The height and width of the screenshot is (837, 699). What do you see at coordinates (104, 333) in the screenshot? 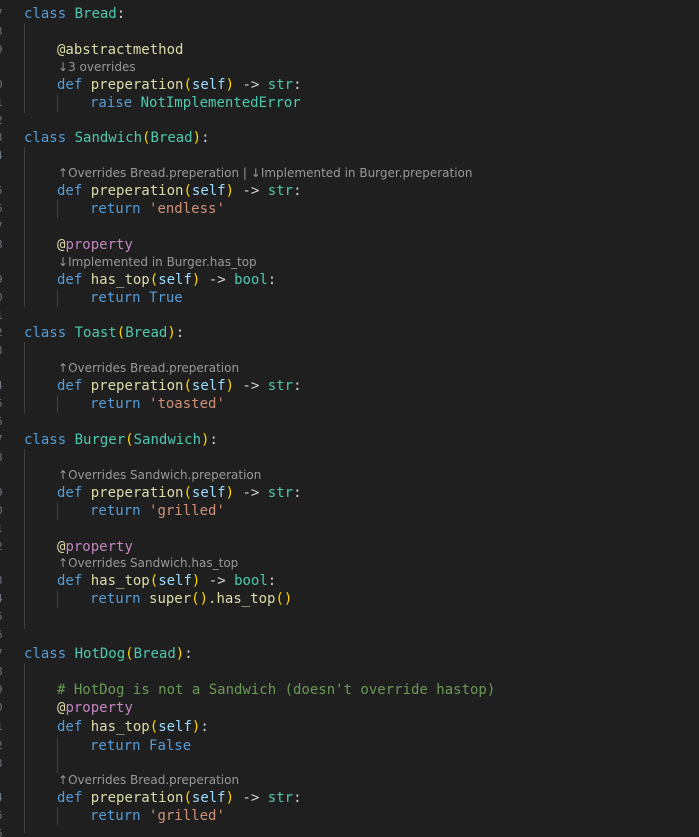
I see `code-line-class-toast: class Toast(Bread):` at bounding box center [104, 333].